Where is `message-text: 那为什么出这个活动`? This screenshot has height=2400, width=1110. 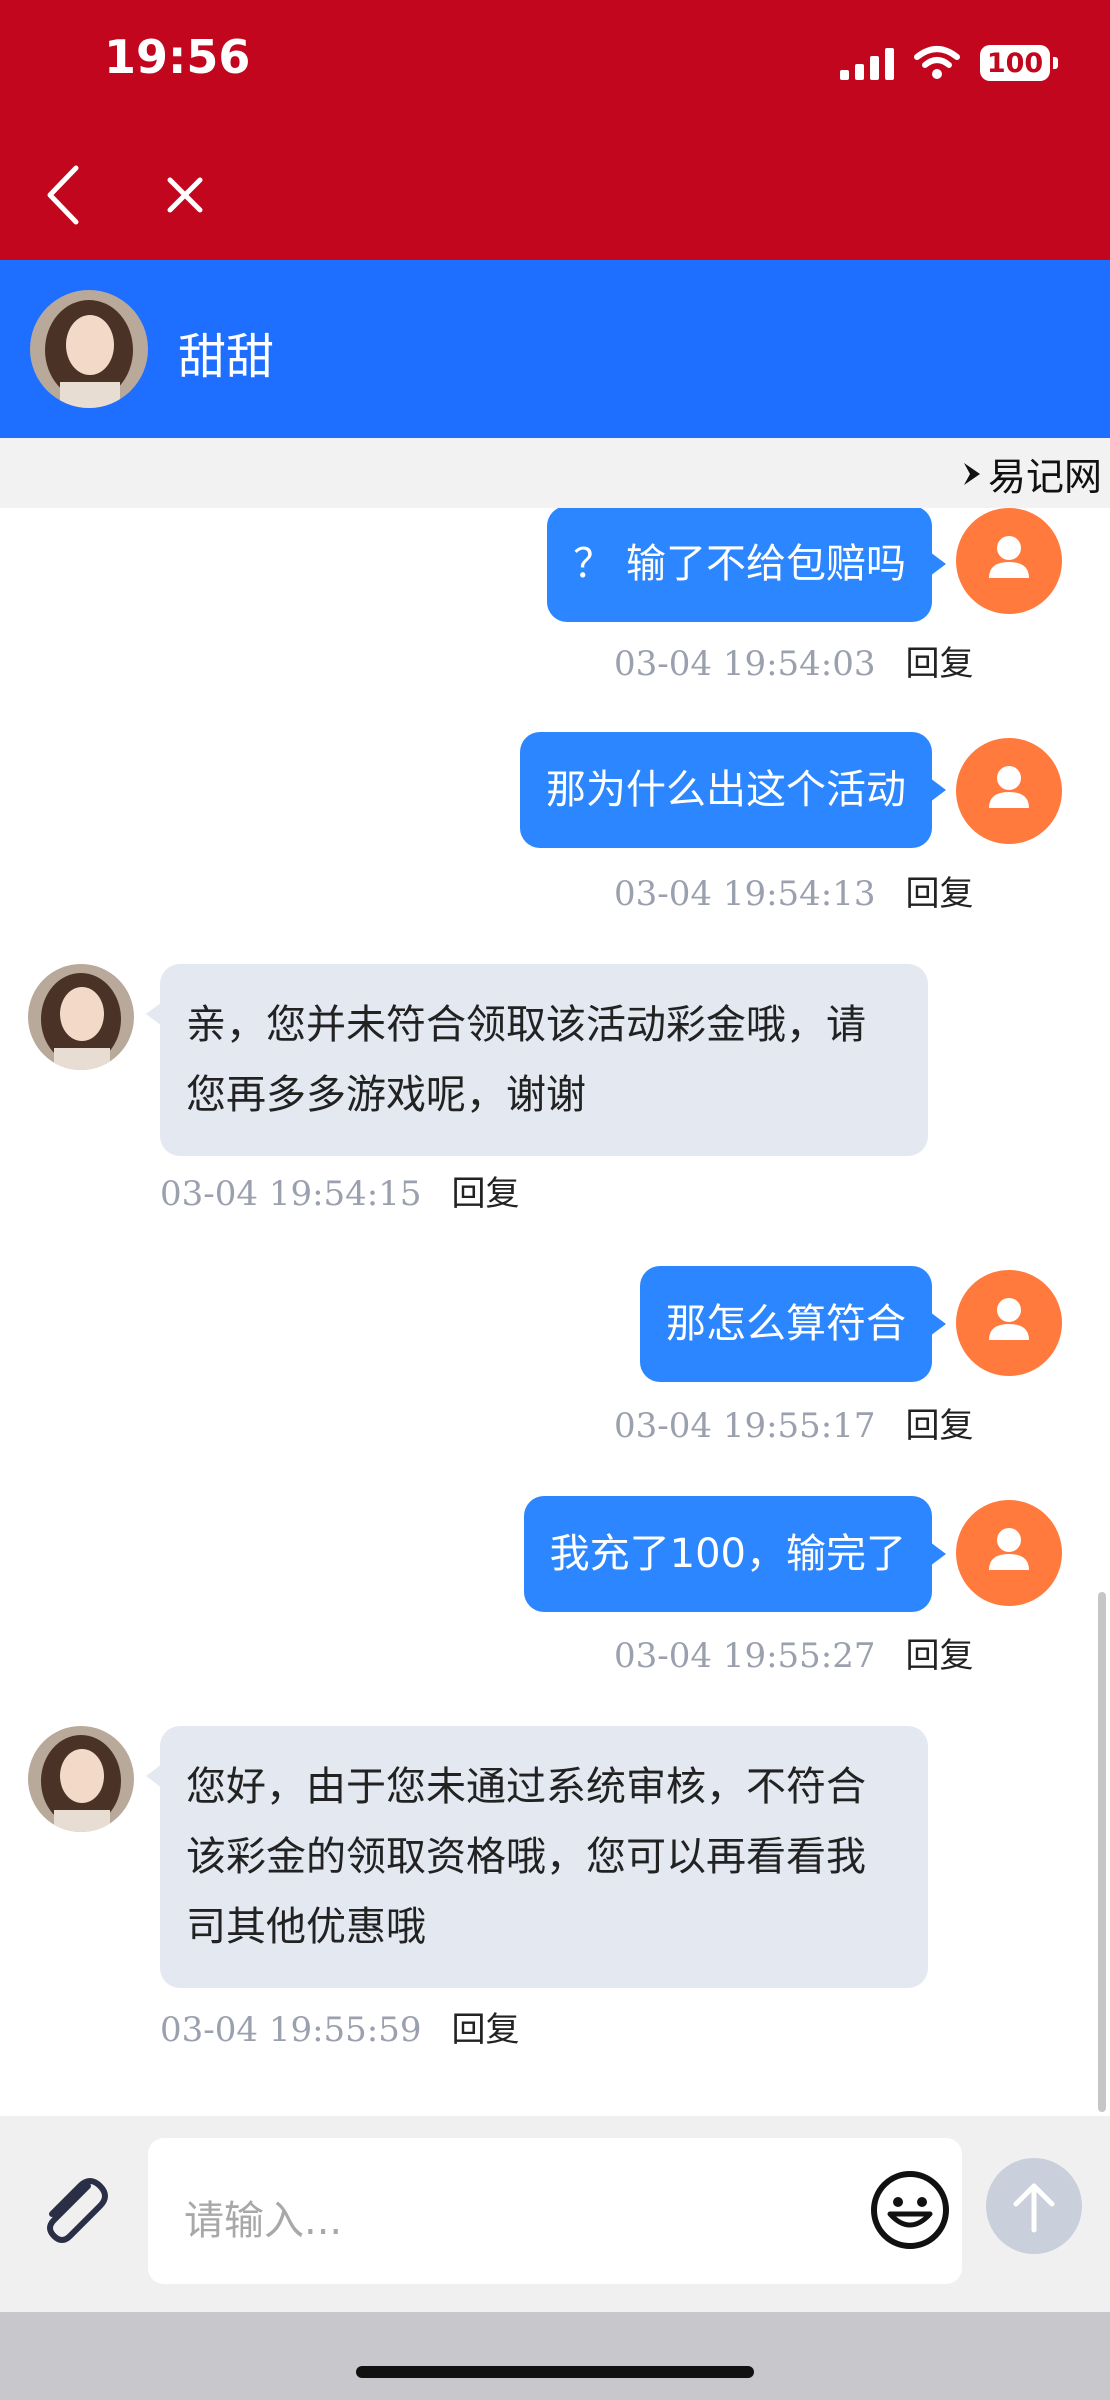 message-text: 那为什么出这个活动 is located at coordinates (726, 790).